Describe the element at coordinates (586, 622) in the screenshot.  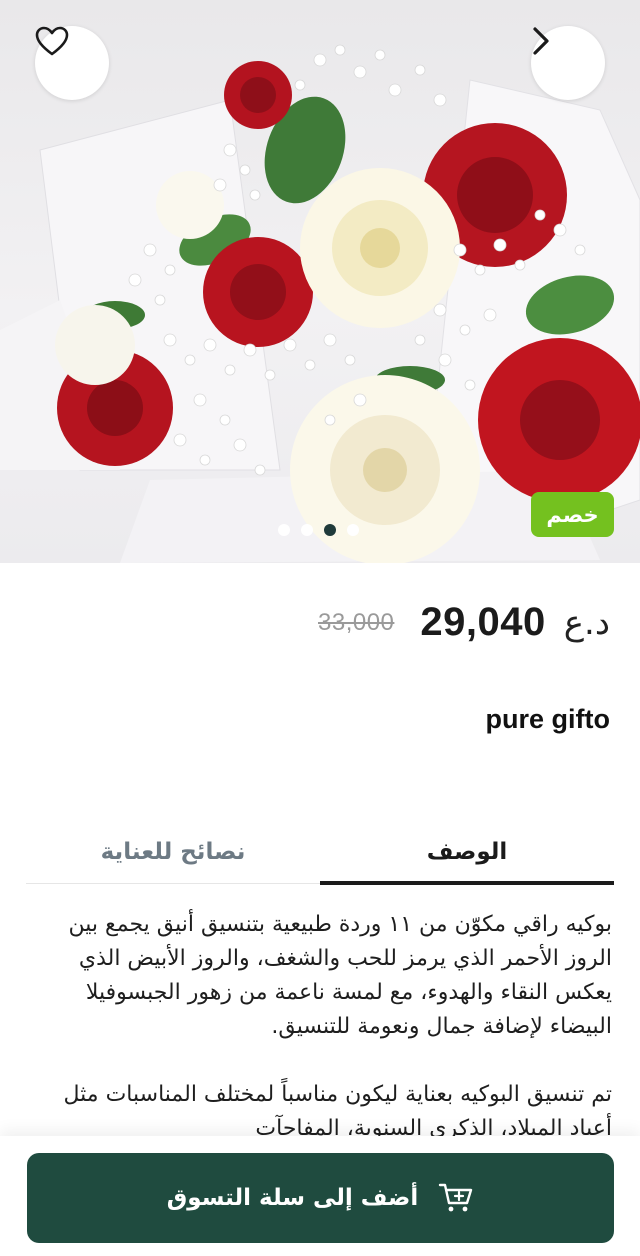
I see `currency-label: د.ع` at that location.